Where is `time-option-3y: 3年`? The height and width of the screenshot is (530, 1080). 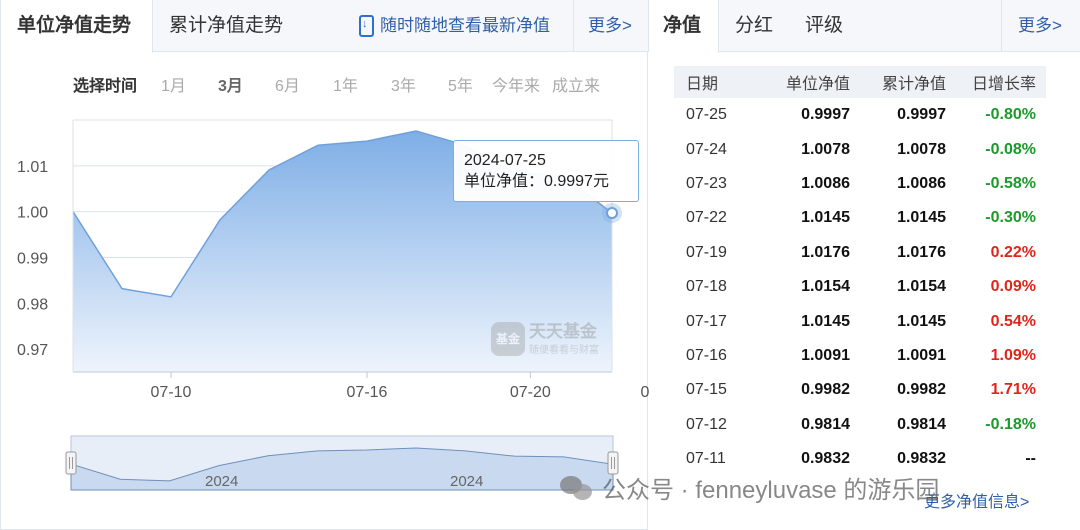
time-option-3y: 3年 is located at coordinates (403, 84).